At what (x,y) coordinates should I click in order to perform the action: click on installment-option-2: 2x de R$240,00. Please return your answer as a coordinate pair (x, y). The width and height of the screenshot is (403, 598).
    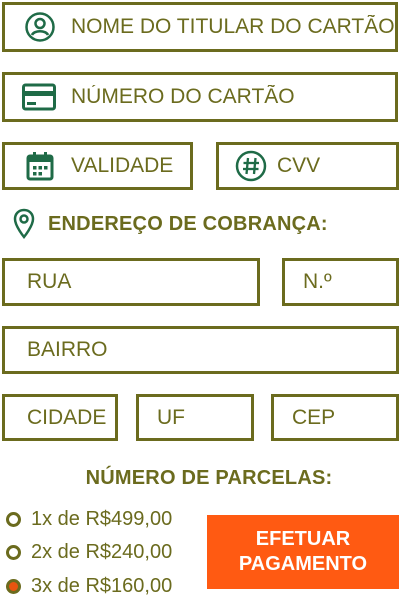
    Looking at the image, I should click on (89, 552).